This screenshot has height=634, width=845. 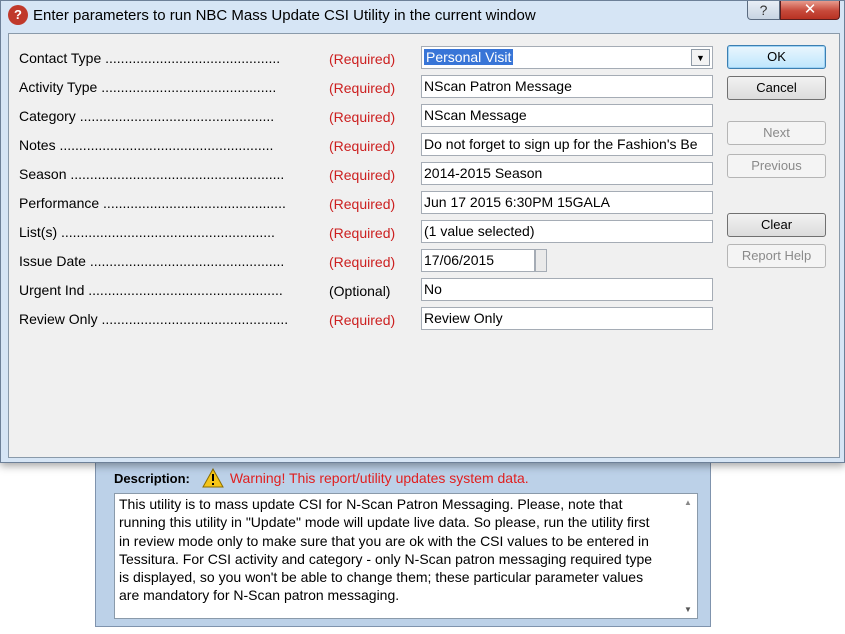 What do you see at coordinates (776, 166) in the screenshot?
I see `previous-button: Previous` at bounding box center [776, 166].